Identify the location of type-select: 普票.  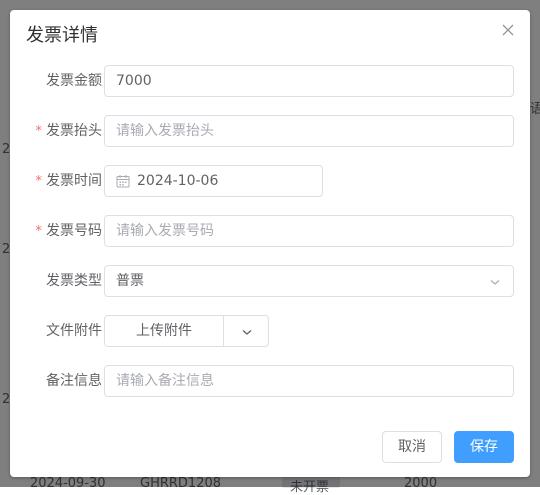
(309, 281).